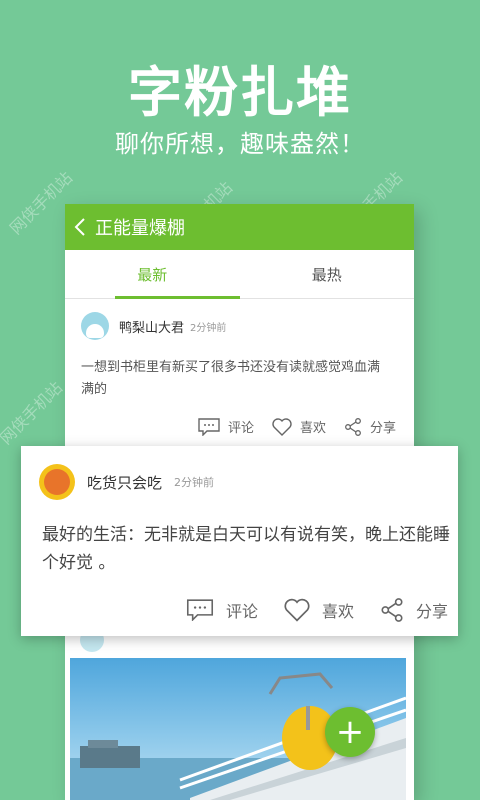 This screenshot has height=800, width=480. I want to click on username: 吃货只会吃, so click(124, 482).